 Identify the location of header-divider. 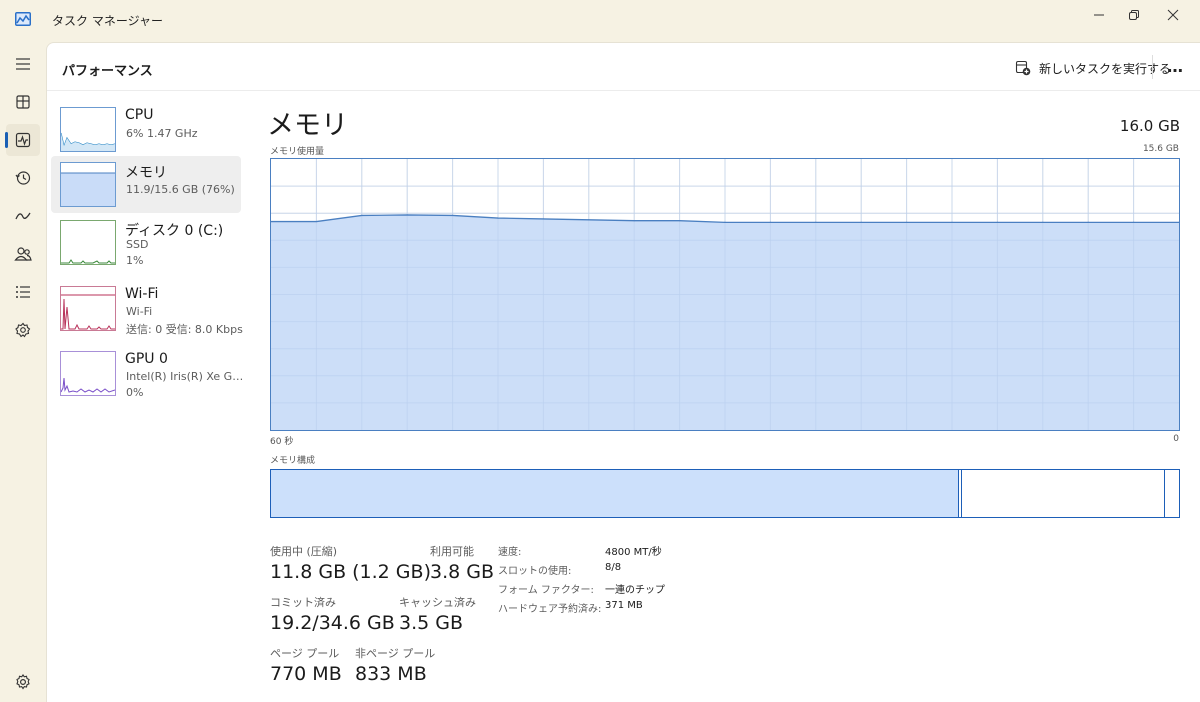
(1152, 67).